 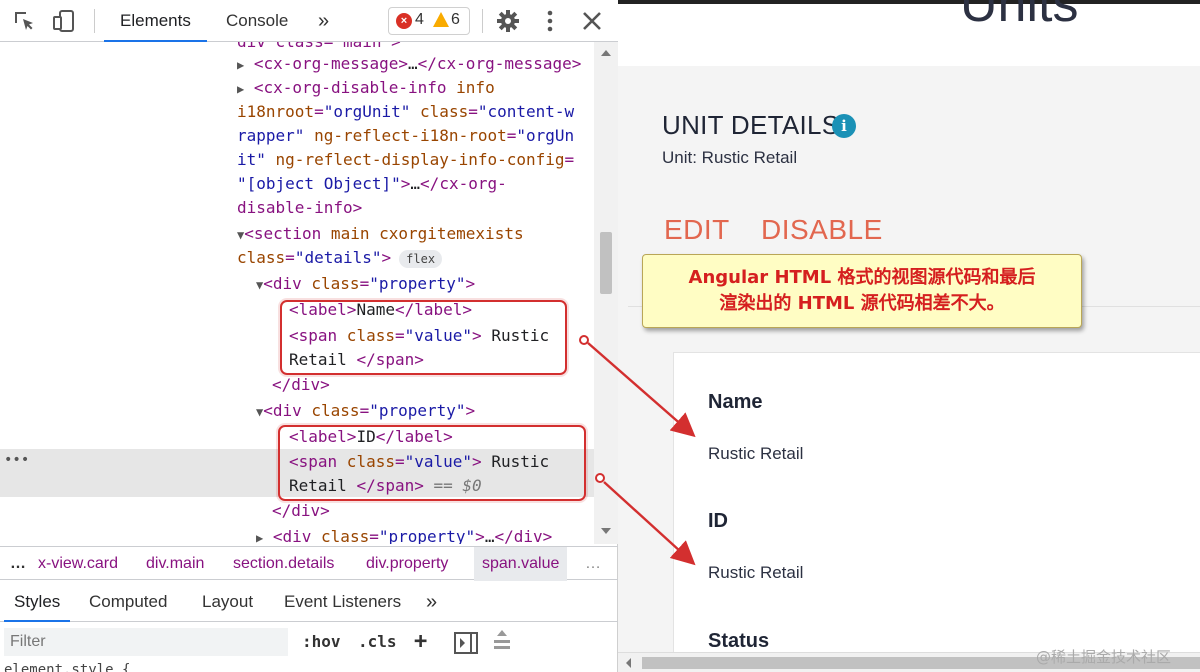 I want to click on device-toolbar-icon, so click(x=64, y=21).